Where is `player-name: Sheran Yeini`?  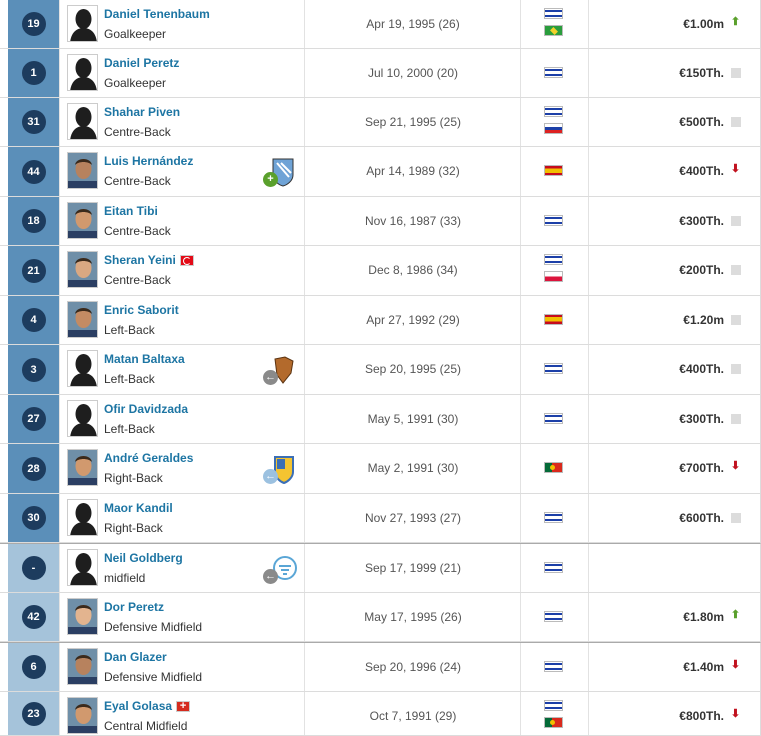 player-name: Sheran Yeini is located at coordinates (140, 260).